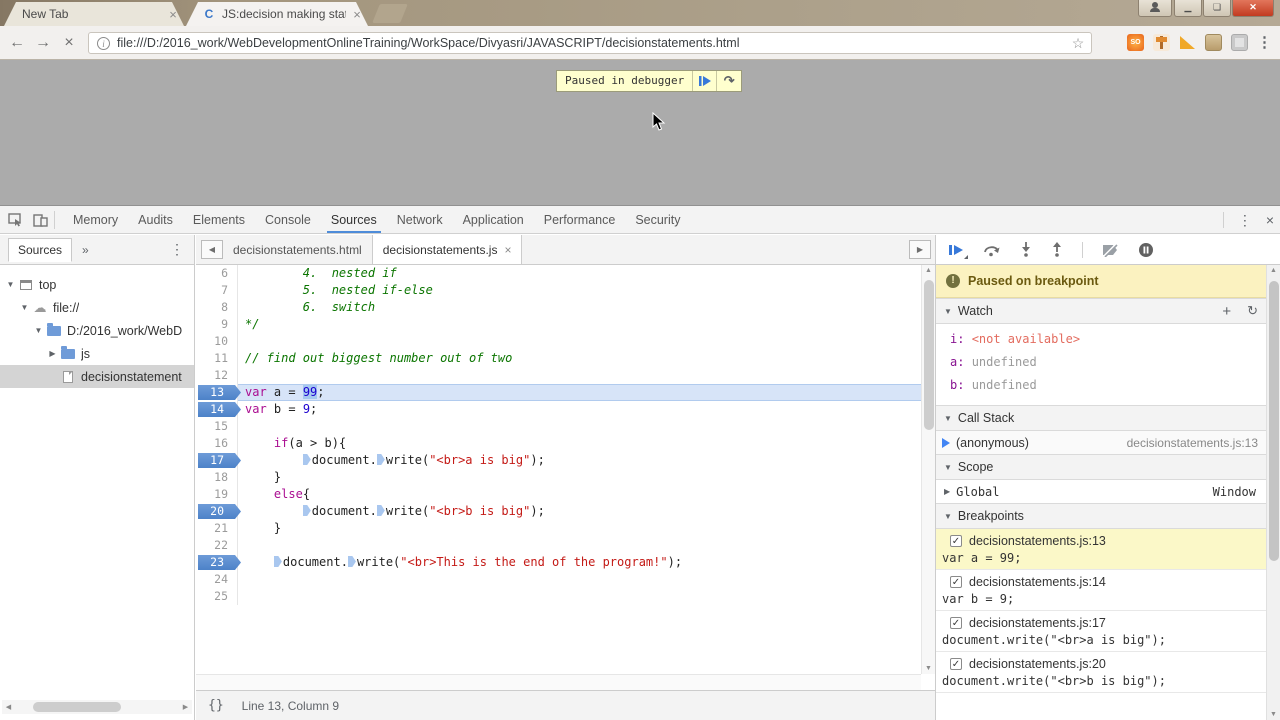 The width and height of the screenshot is (1280, 720). Describe the element at coordinates (40, 249) in the screenshot. I see `navigator-tab-sources: Sources` at that location.